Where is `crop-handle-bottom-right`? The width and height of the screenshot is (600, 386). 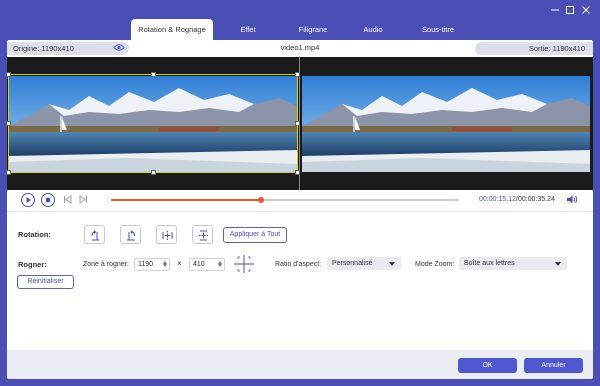
crop-handle-bottom-right is located at coordinates (297, 172).